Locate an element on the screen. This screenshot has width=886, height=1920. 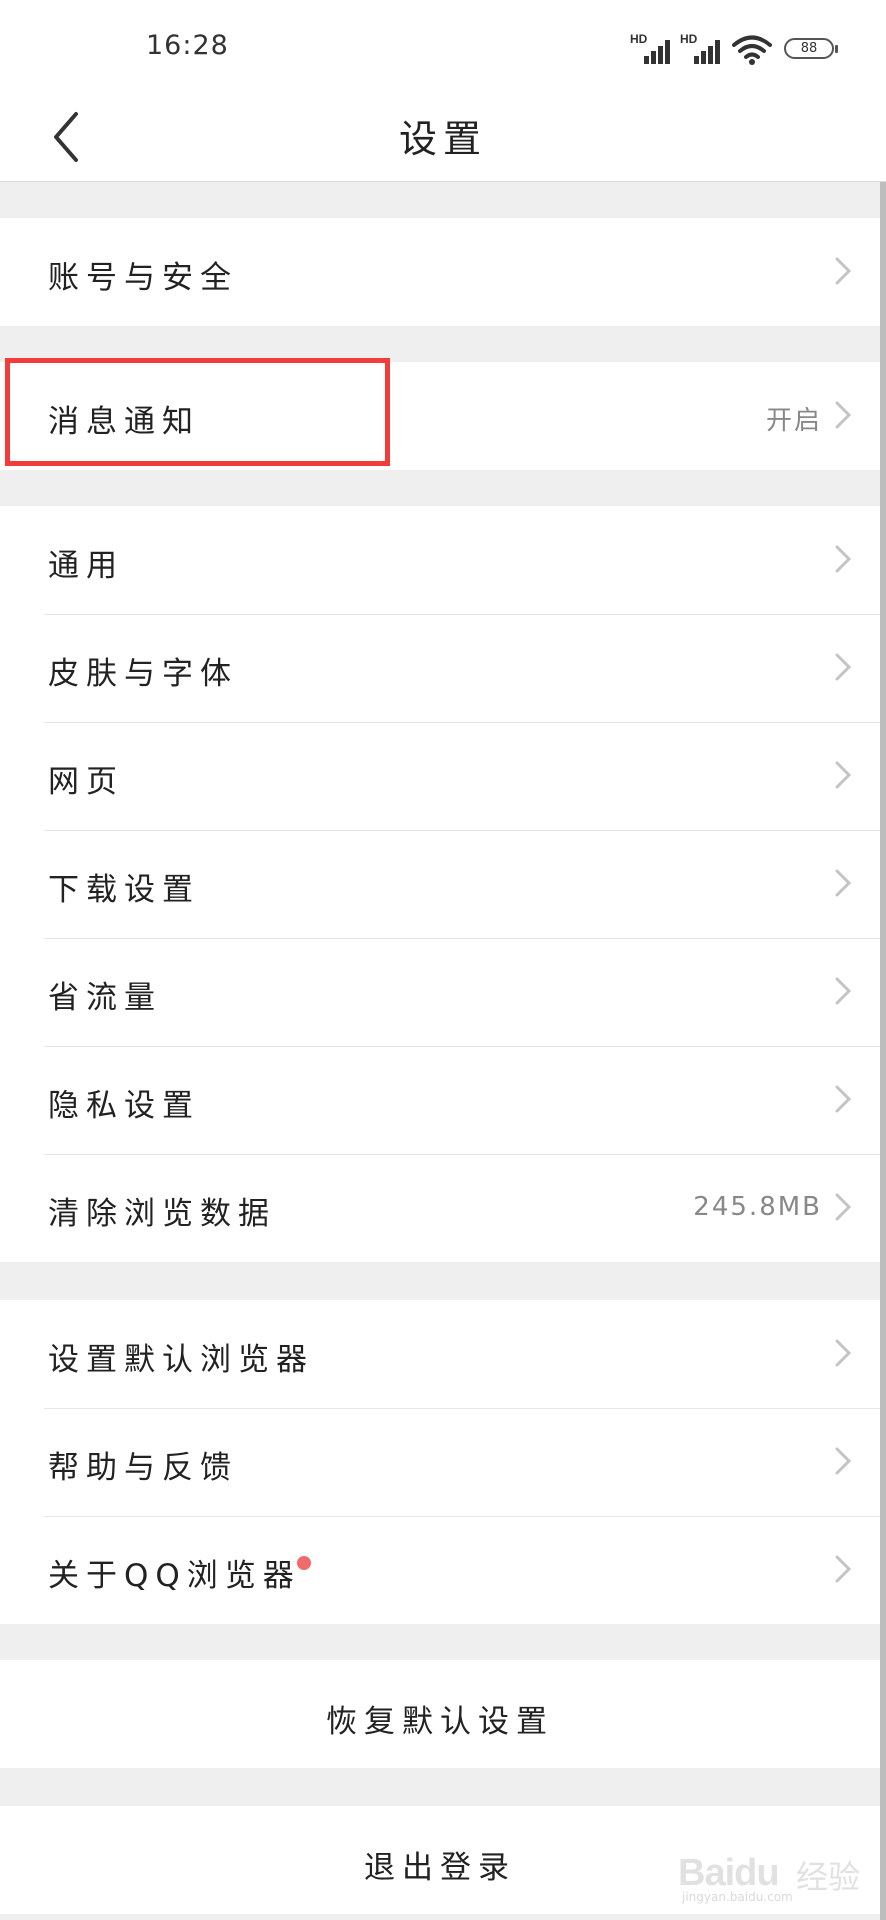
row-label: 省流量 is located at coordinates (105, 998).